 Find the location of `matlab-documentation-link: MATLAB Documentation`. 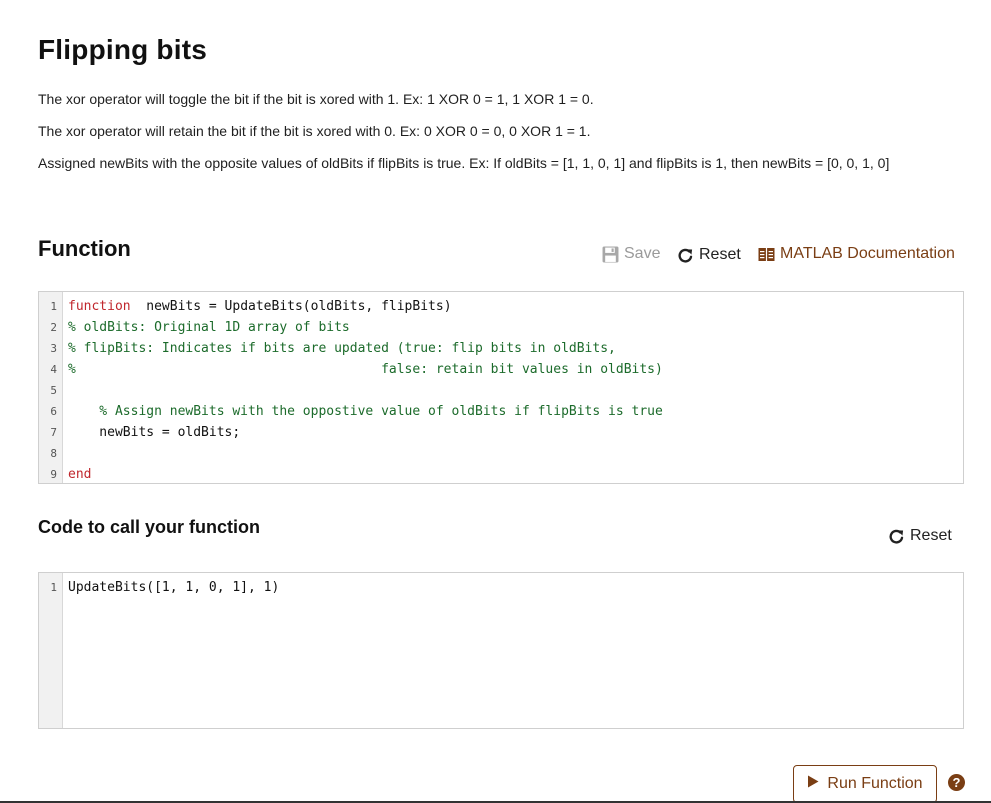

matlab-documentation-link: MATLAB Documentation is located at coordinates (856, 254).